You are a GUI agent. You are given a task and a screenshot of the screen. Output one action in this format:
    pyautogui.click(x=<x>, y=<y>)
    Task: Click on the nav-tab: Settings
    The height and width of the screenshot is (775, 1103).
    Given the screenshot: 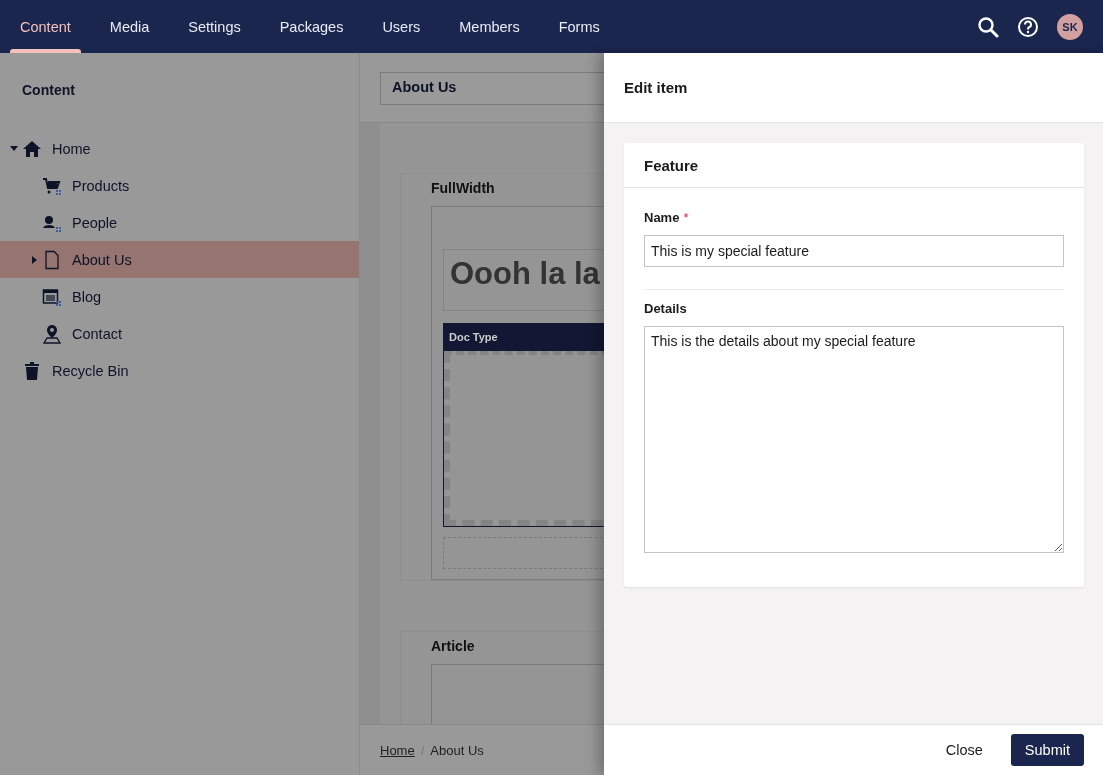 What is the action you would take?
    pyautogui.click(x=214, y=26)
    